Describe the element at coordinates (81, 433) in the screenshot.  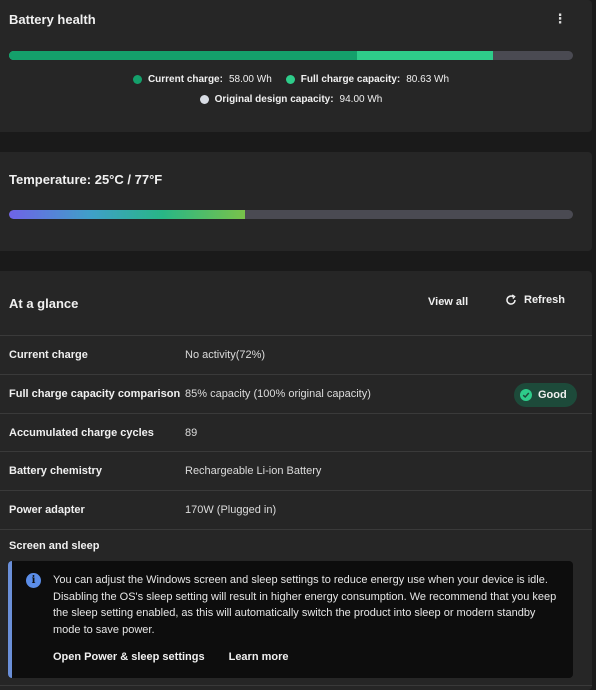
I see `row-label: Accumulated charge cycles` at that location.